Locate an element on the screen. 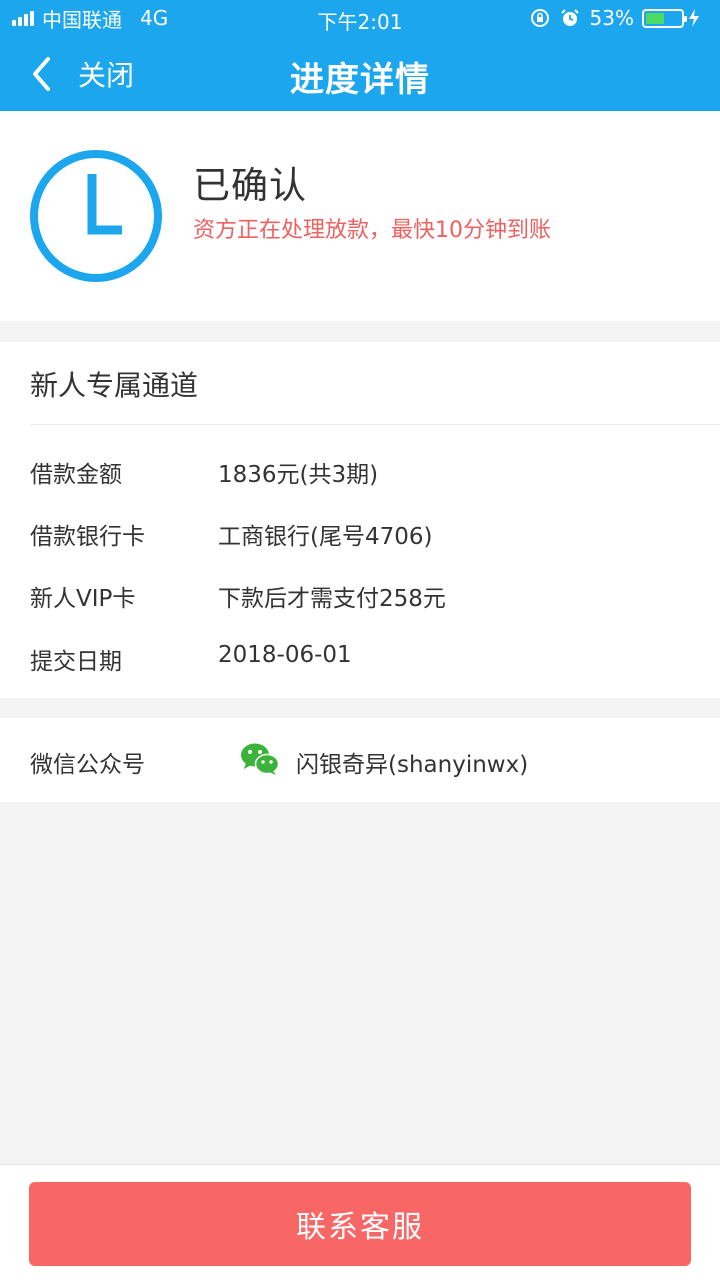 Image resolution: width=720 pixels, height=1280 pixels. contact-service-button: 联系客服 is located at coordinates (360, 1224).